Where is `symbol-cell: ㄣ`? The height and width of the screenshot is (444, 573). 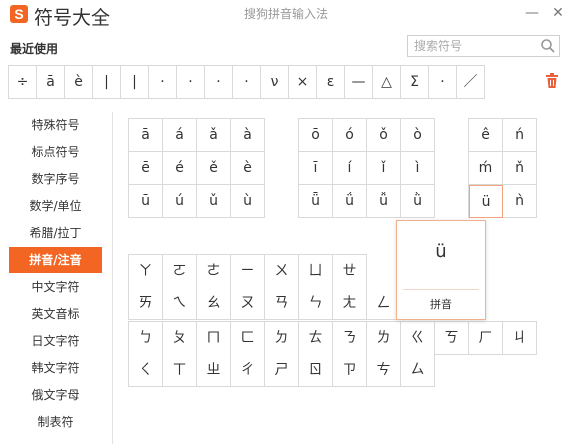
symbol-cell: ㄣ is located at coordinates (316, 303).